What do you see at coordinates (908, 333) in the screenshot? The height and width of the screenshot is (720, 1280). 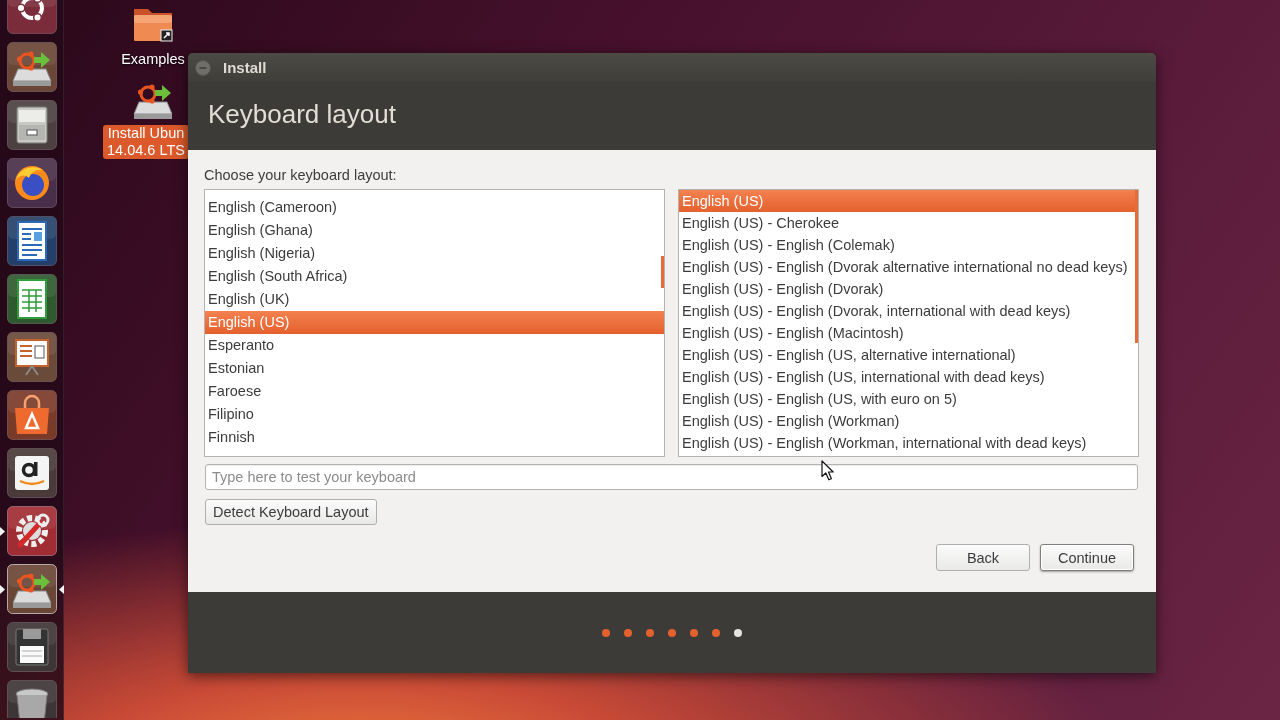 I see `list-item: English (US) - English (Macintosh)` at bounding box center [908, 333].